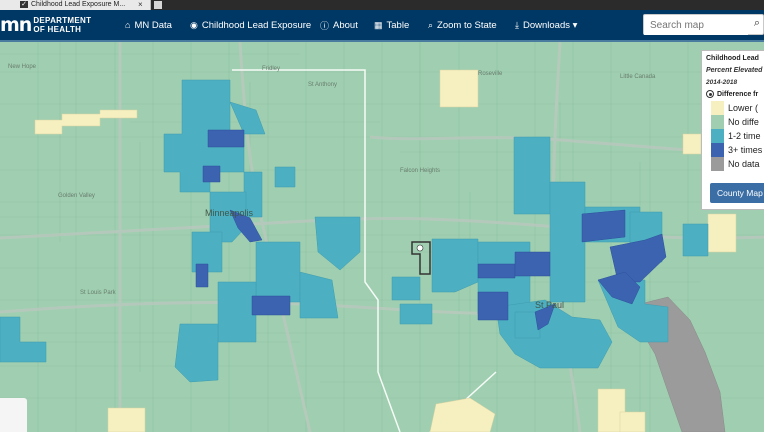 This screenshot has height=432, width=764. I want to click on place-label: Roseville, so click(490, 74).